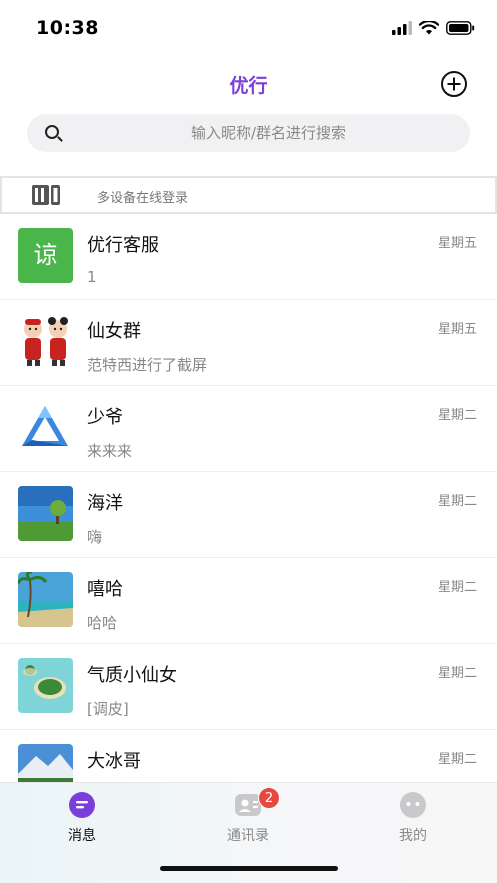  Describe the element at coordinates (114, 761) in the screenshot. I see `chat-name: 大冰哥` at that location.